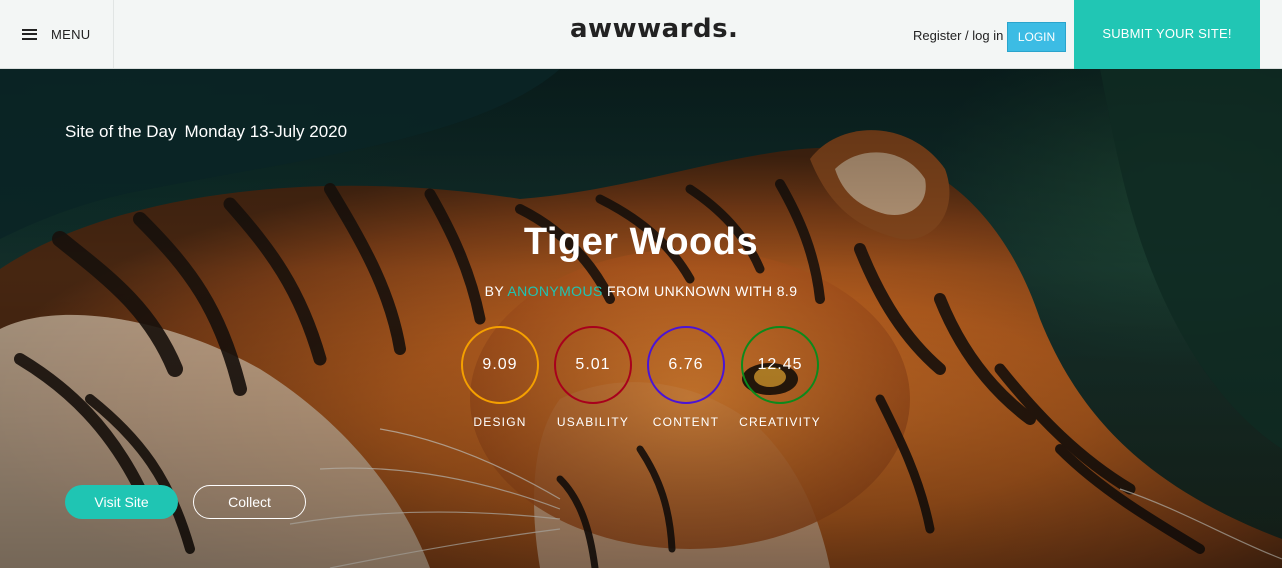  I want to click on byline-prefix: BY, so click(496, 291).